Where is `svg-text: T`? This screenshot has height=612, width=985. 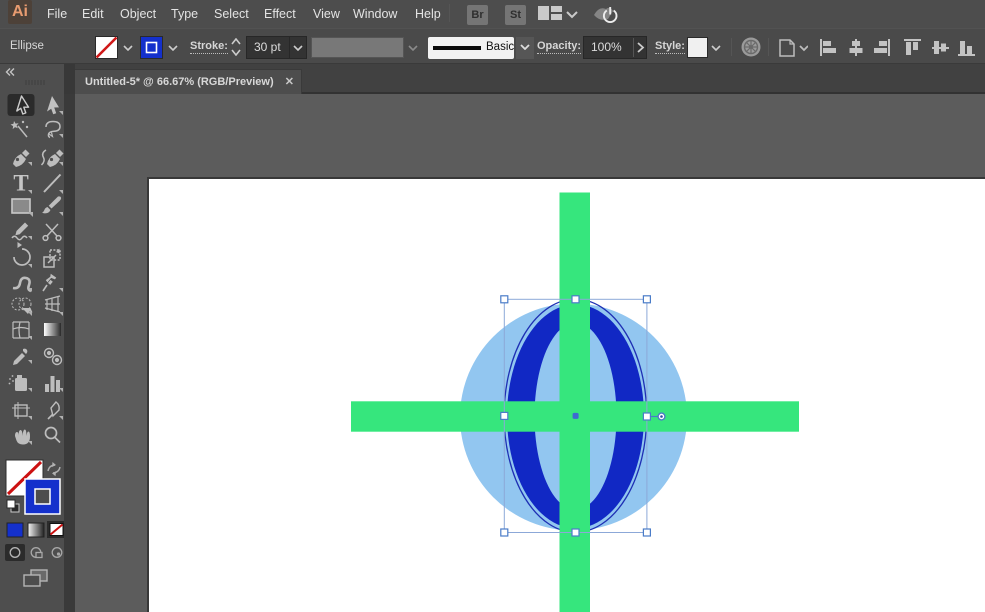 svg-text: T is located at coordinates (20, 183).